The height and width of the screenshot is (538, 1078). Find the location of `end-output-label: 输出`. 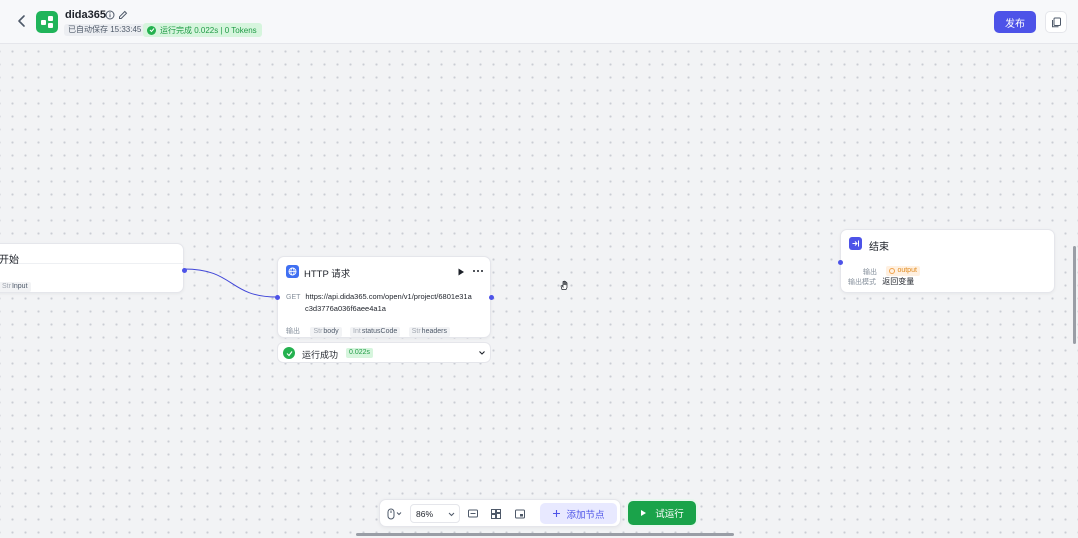

end-output-label: 输出 is located at coordinates (870, 272).